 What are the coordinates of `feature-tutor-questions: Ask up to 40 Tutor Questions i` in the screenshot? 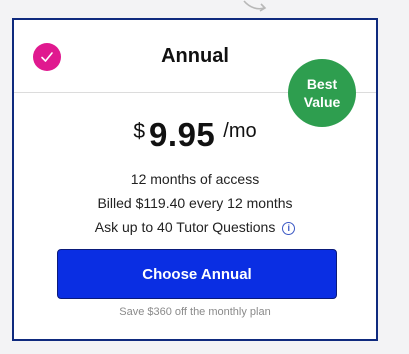 It's located at (195, 227).